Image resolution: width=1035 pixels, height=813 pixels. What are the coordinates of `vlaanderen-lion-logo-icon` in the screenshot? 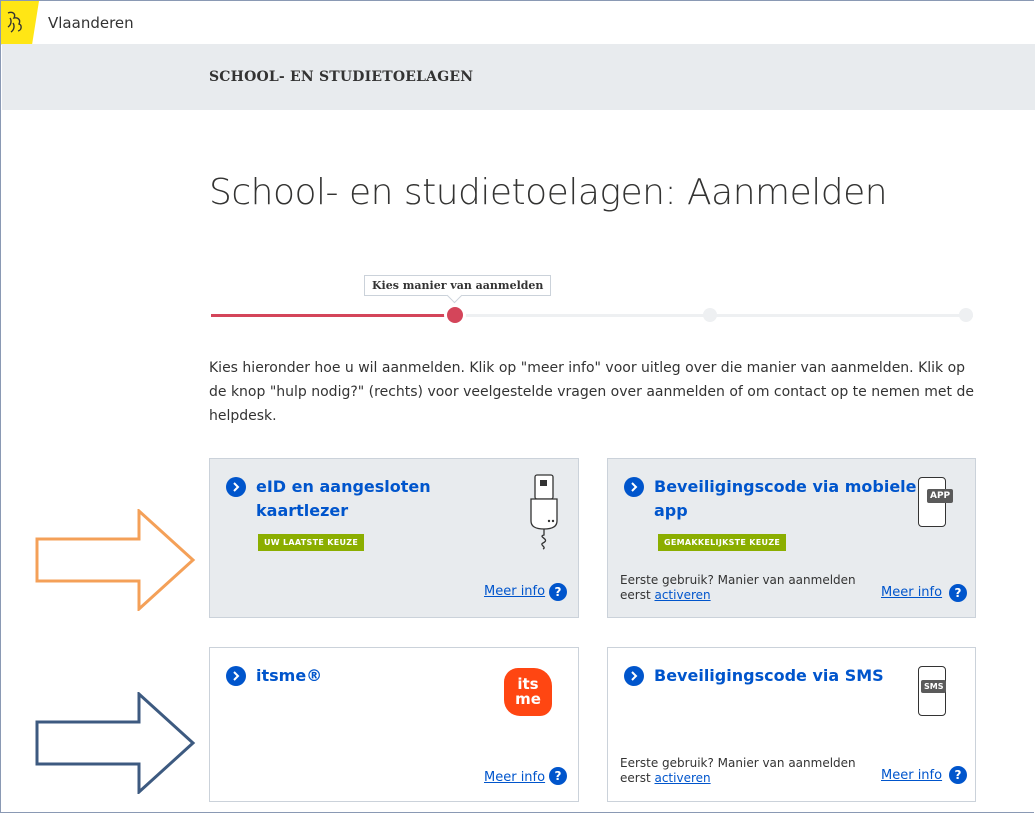 It's located at (20, 22).